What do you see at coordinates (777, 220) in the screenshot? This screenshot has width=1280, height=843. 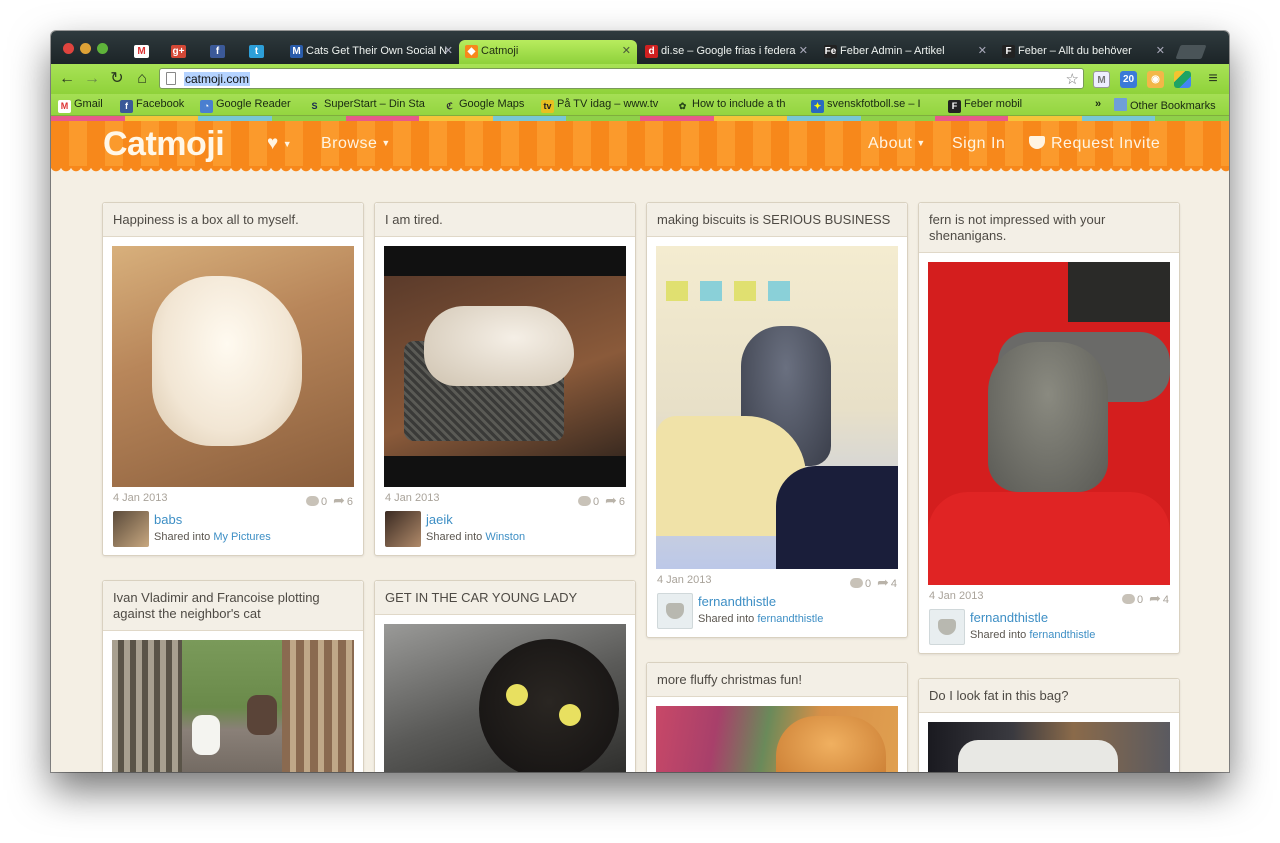 I see `post-title: making biscuits is SERIOUS BUSINESS` at bounding box center [777, 220].